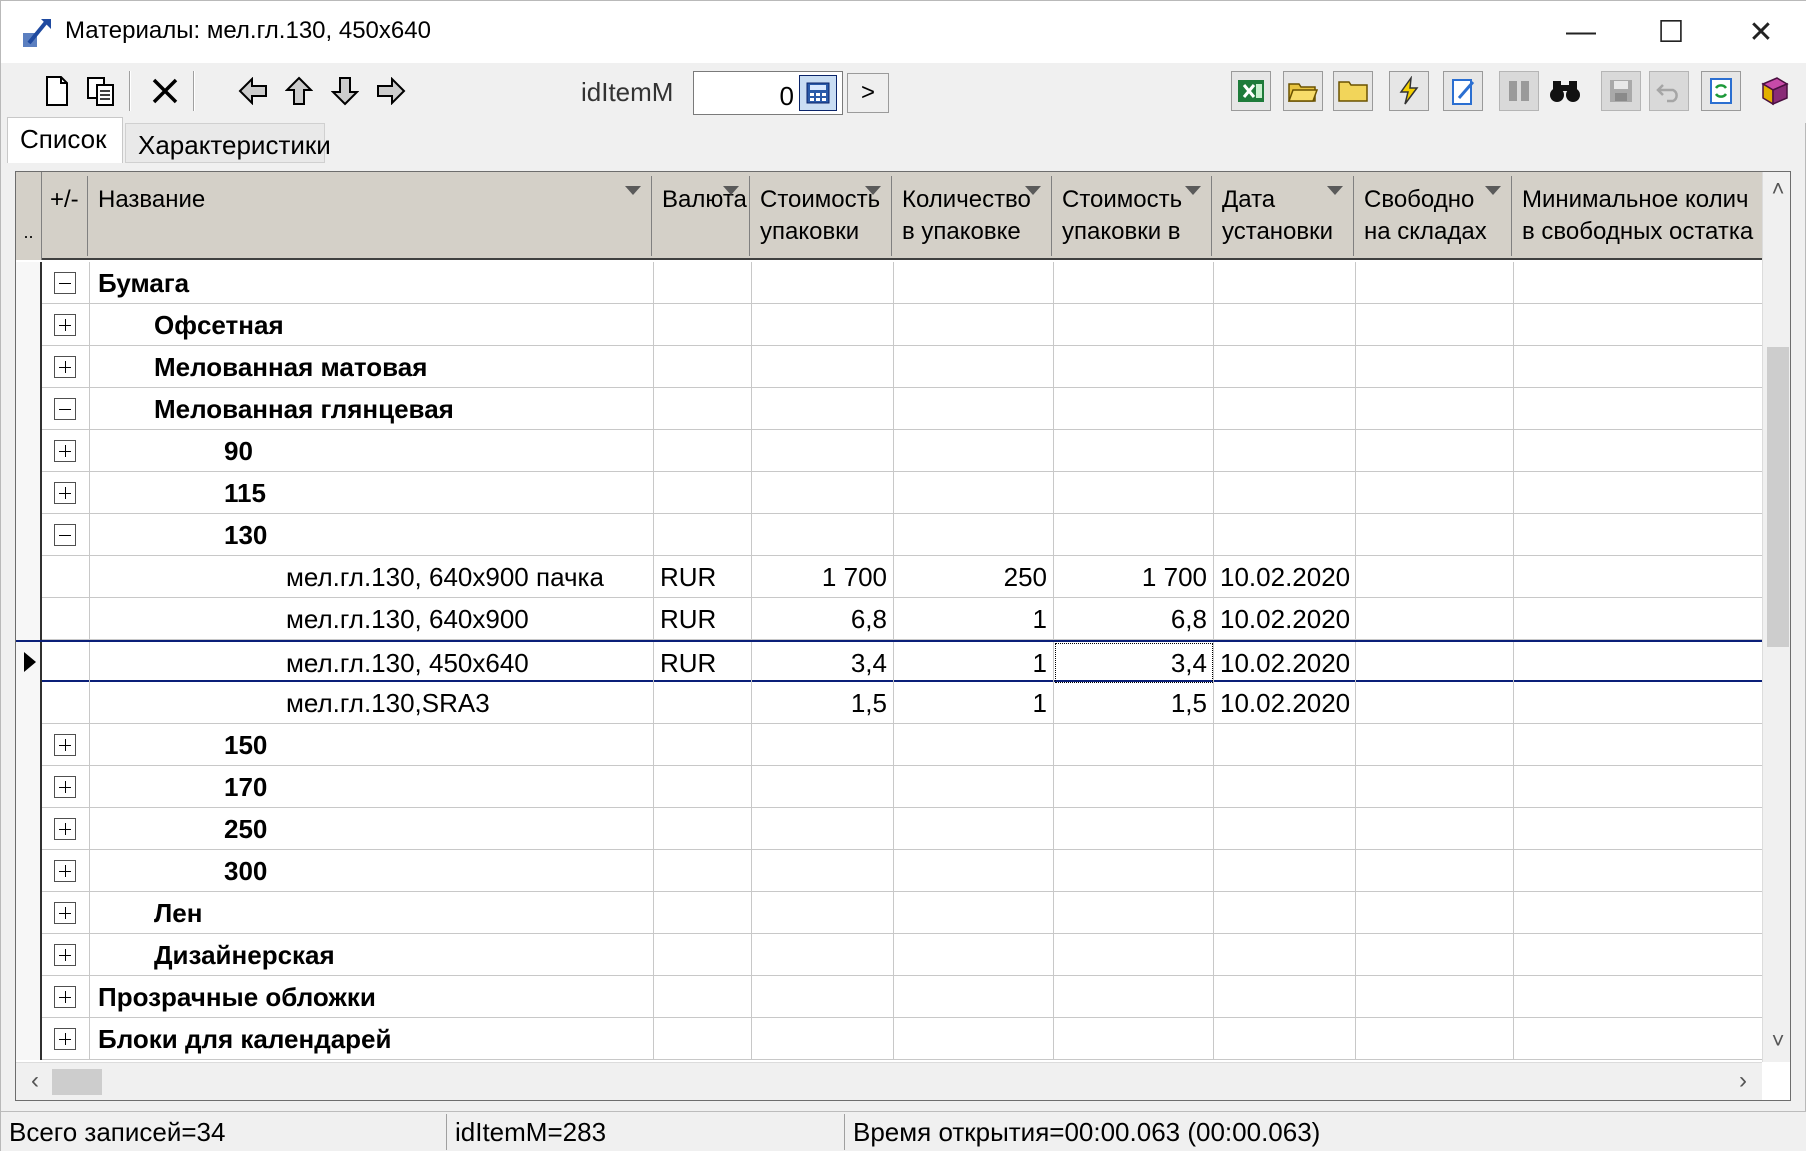 This screenshot has width=1806, height=1151. Describe the element at coordinates (391, 91) in the screenshot. I see `arrow-right-icon` at that location.